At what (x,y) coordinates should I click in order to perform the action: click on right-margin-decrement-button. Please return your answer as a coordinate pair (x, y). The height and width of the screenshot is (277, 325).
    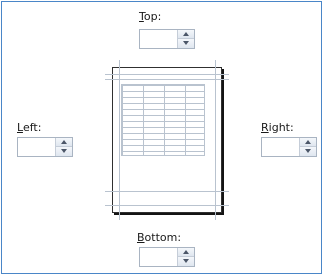
    Looking at the image, I should click on (308, 151).